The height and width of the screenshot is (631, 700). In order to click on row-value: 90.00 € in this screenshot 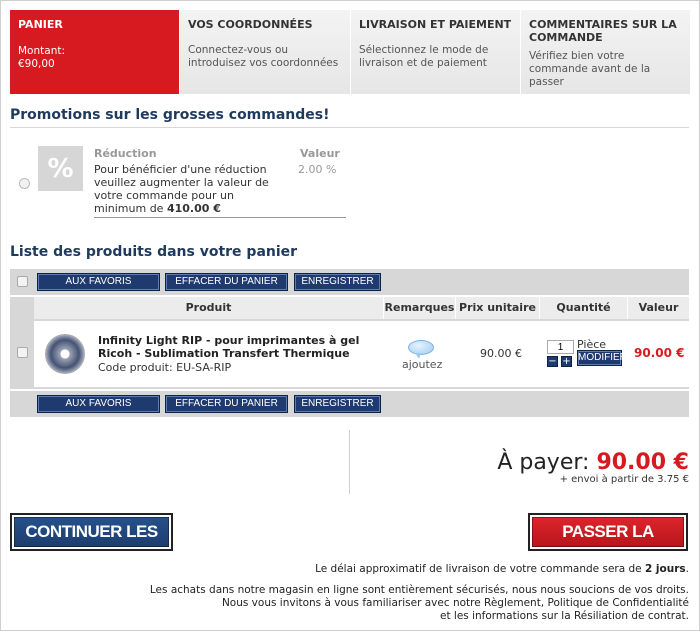, I will do `click(659, 353)`.